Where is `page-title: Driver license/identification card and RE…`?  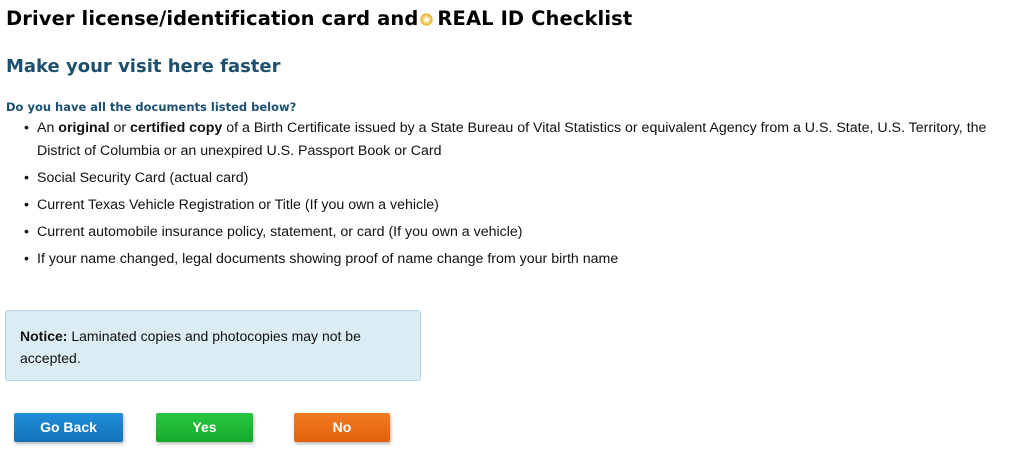
page-title: Driver license/identification card and RE… is located at coordinates (319, 18).